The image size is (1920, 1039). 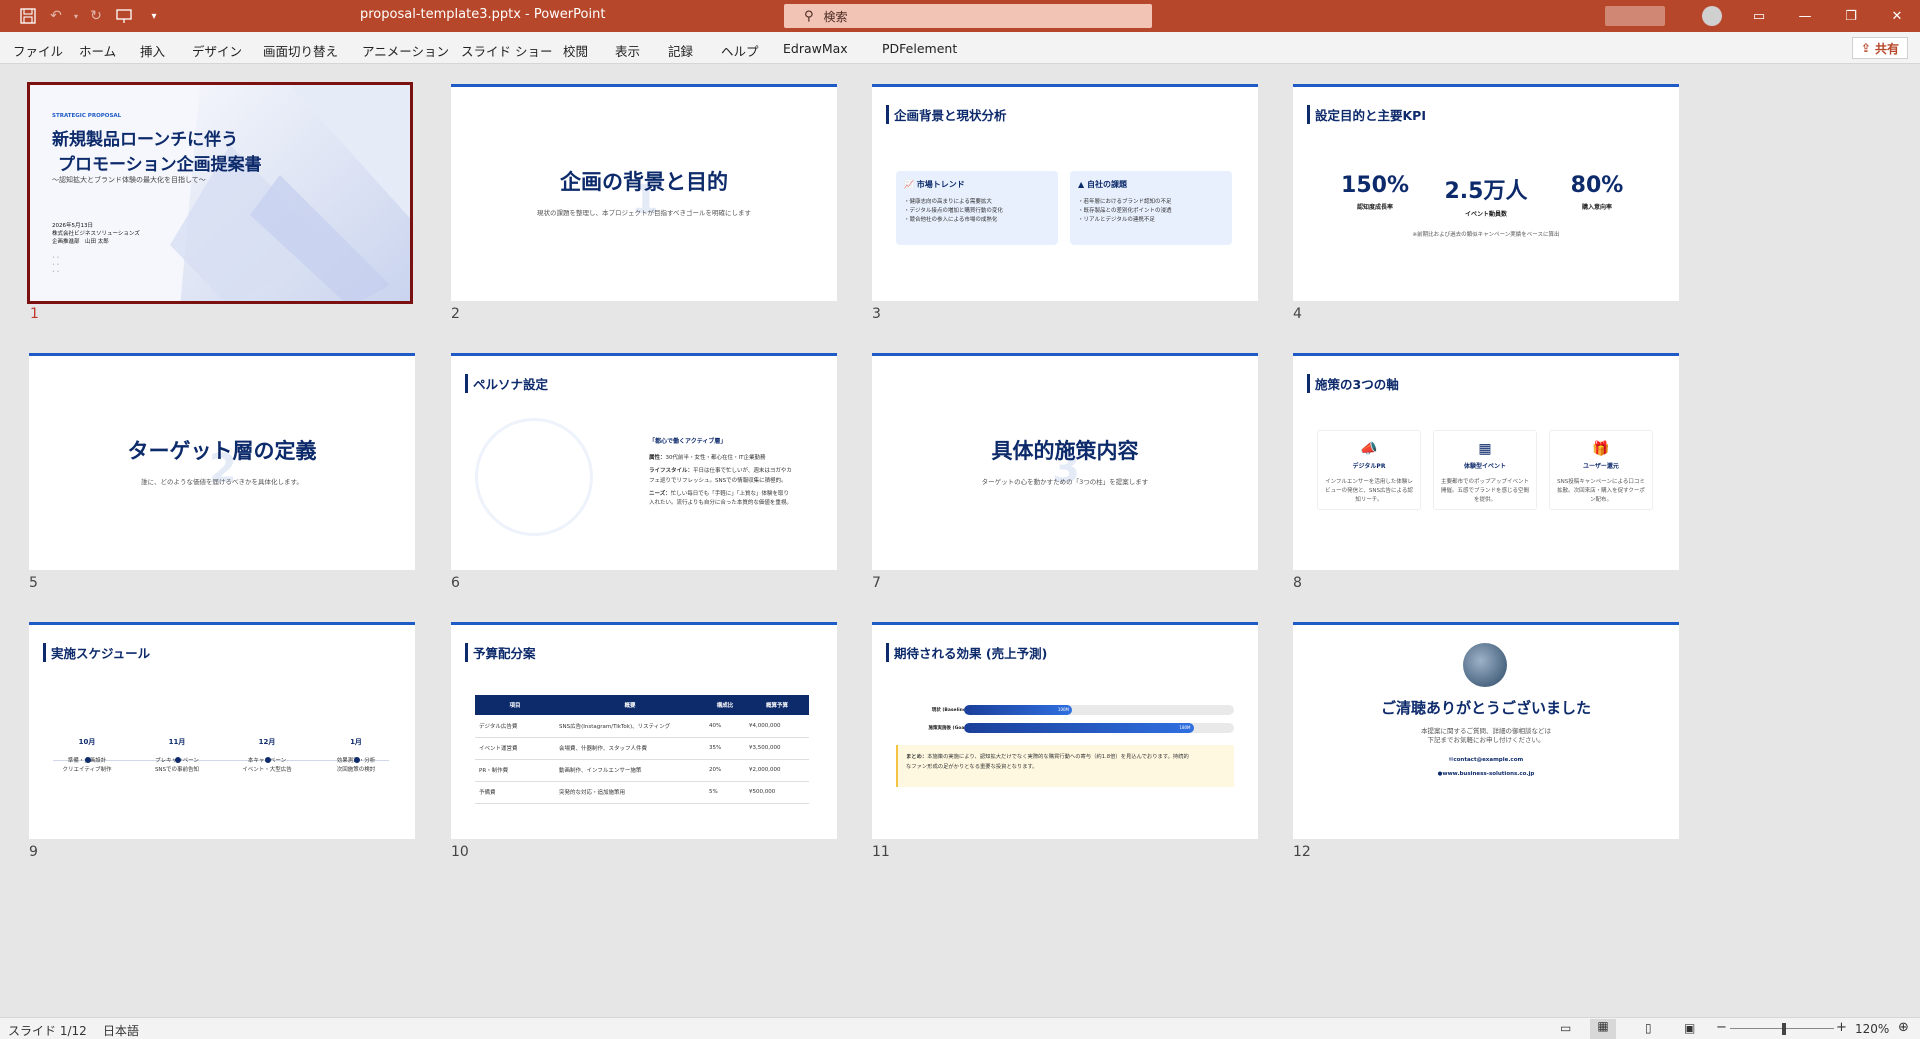 I want to click on card2-title: 自社の課題, so click(x=1106, y=184).